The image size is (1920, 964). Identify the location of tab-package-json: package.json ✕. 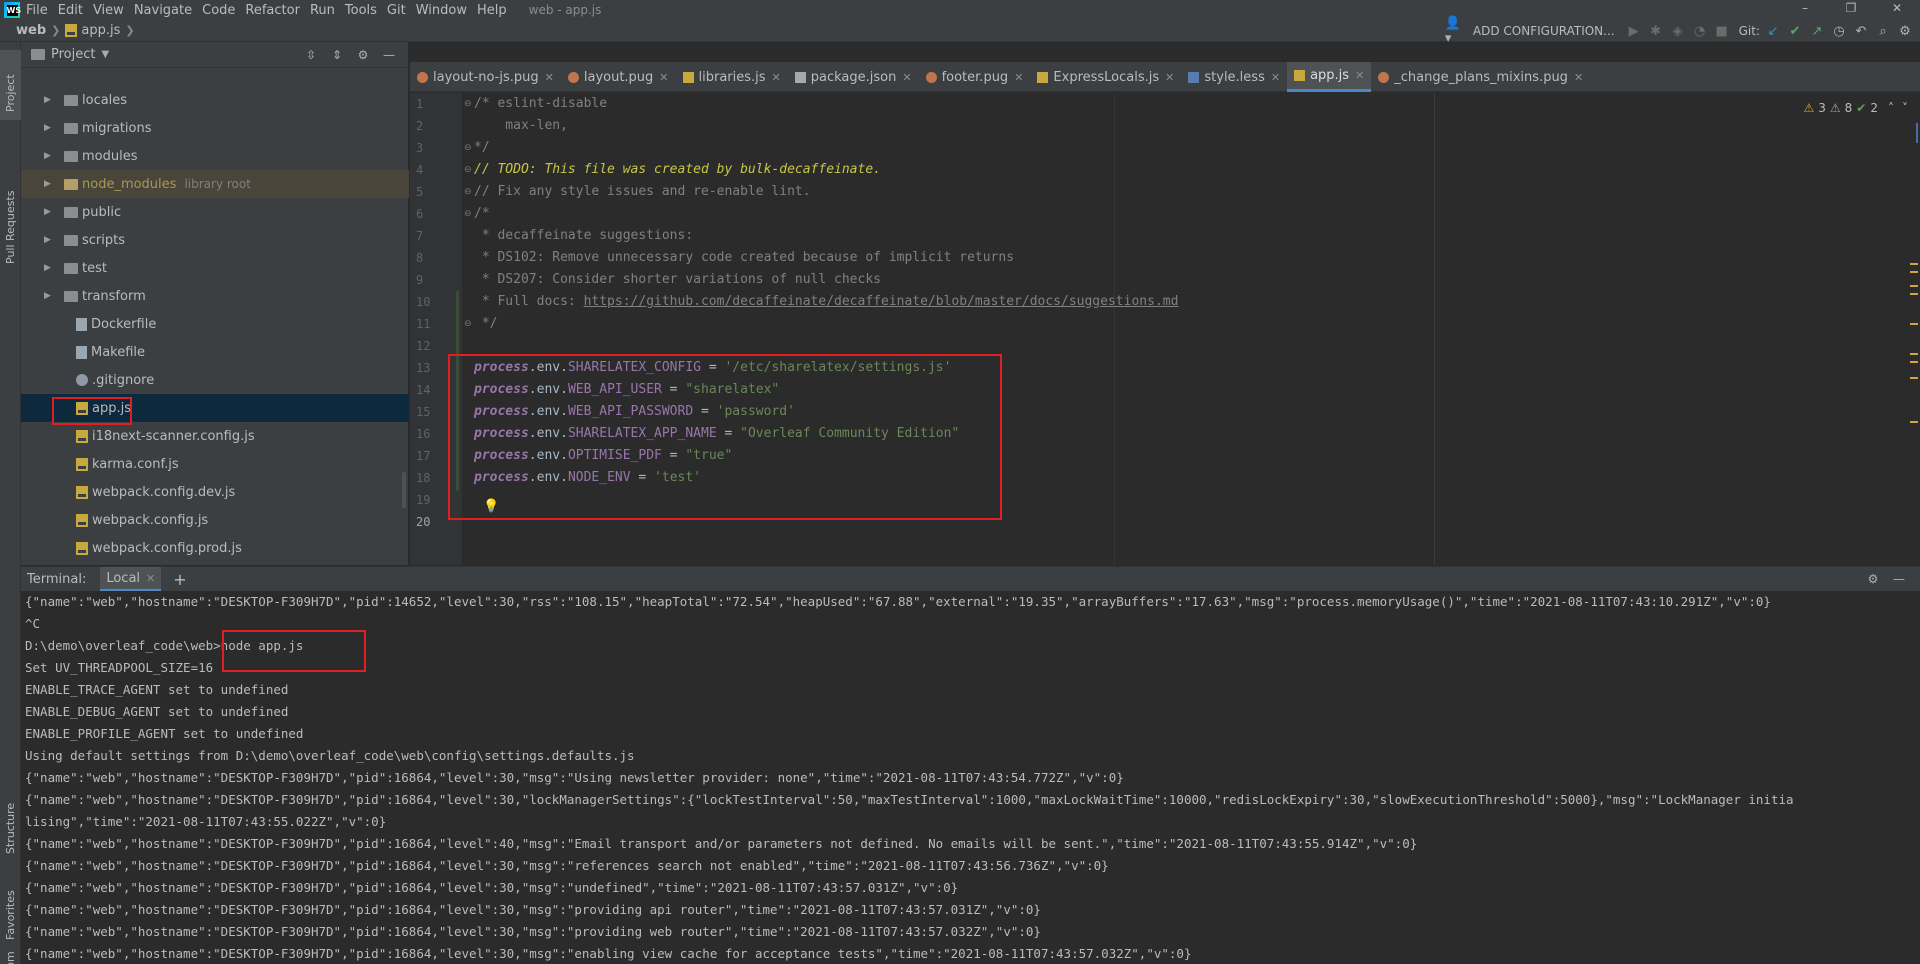
(853, 77).